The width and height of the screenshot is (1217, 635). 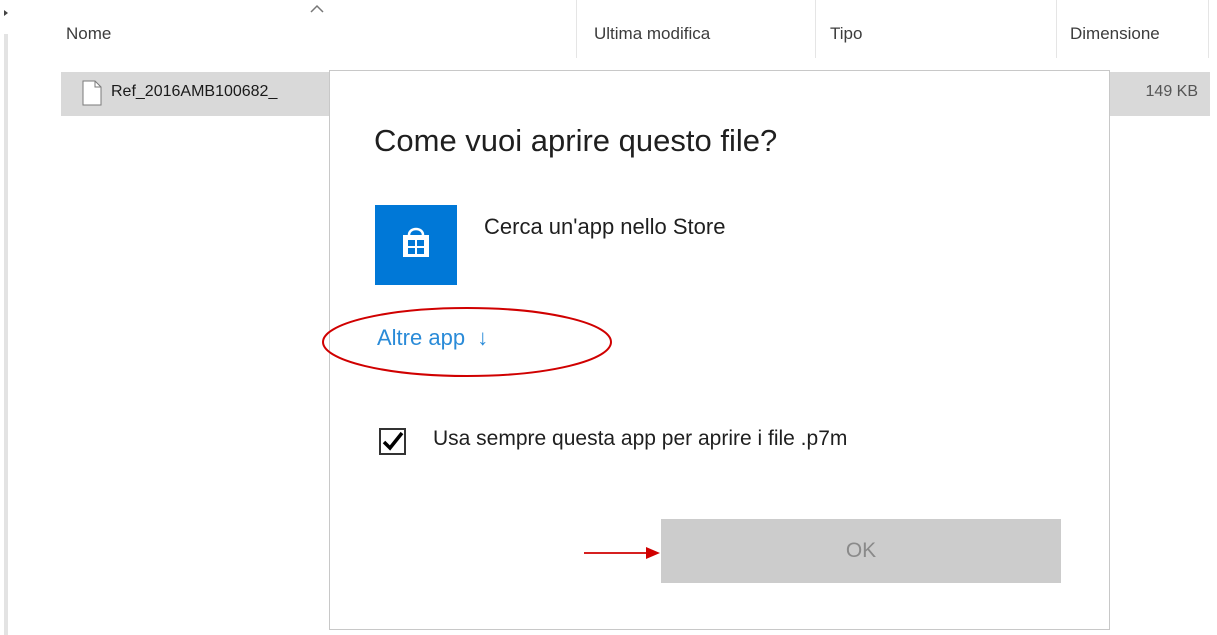 What do you see at coordinates (421, 337) in the screenshot?
I see `more-apps-label: Altre app` at bounding box center [421, 337].